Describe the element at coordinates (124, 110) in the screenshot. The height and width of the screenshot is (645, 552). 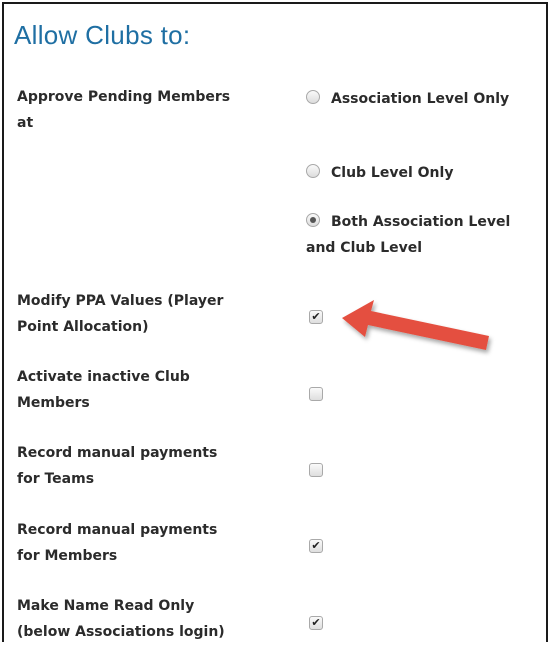
I see `approve-pending-label: Approve Pending Members at` at that location.